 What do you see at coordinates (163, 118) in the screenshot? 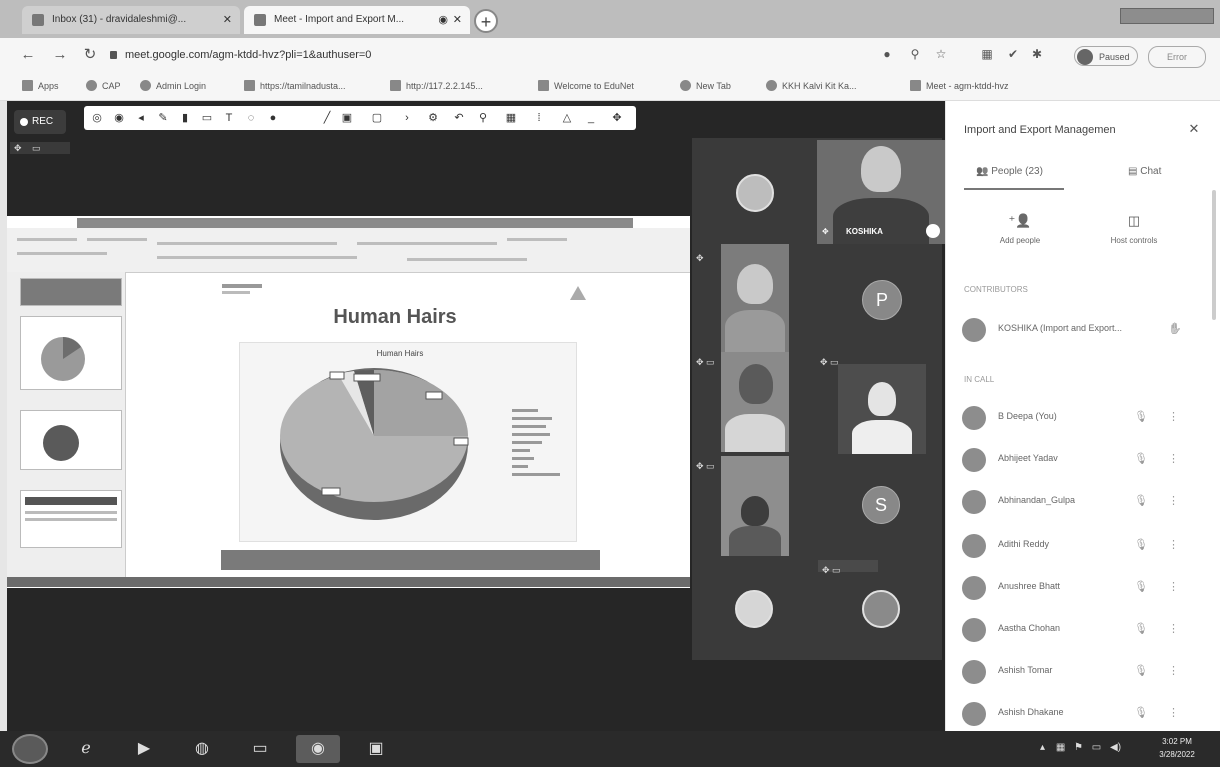
I see `pen-icon: ✎` at bounding box center [163, 118].